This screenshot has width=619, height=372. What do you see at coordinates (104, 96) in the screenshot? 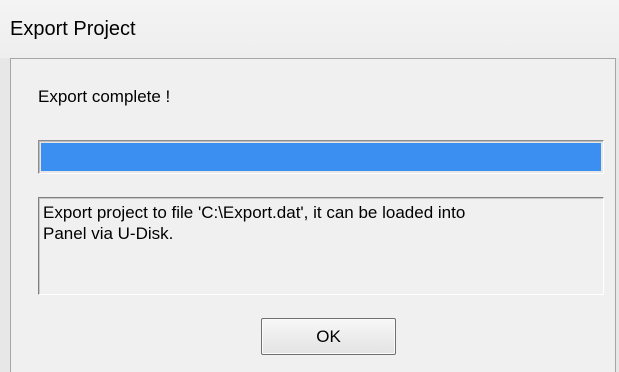
I see `status-label: Export complete !` at bounding box center [104, 96].